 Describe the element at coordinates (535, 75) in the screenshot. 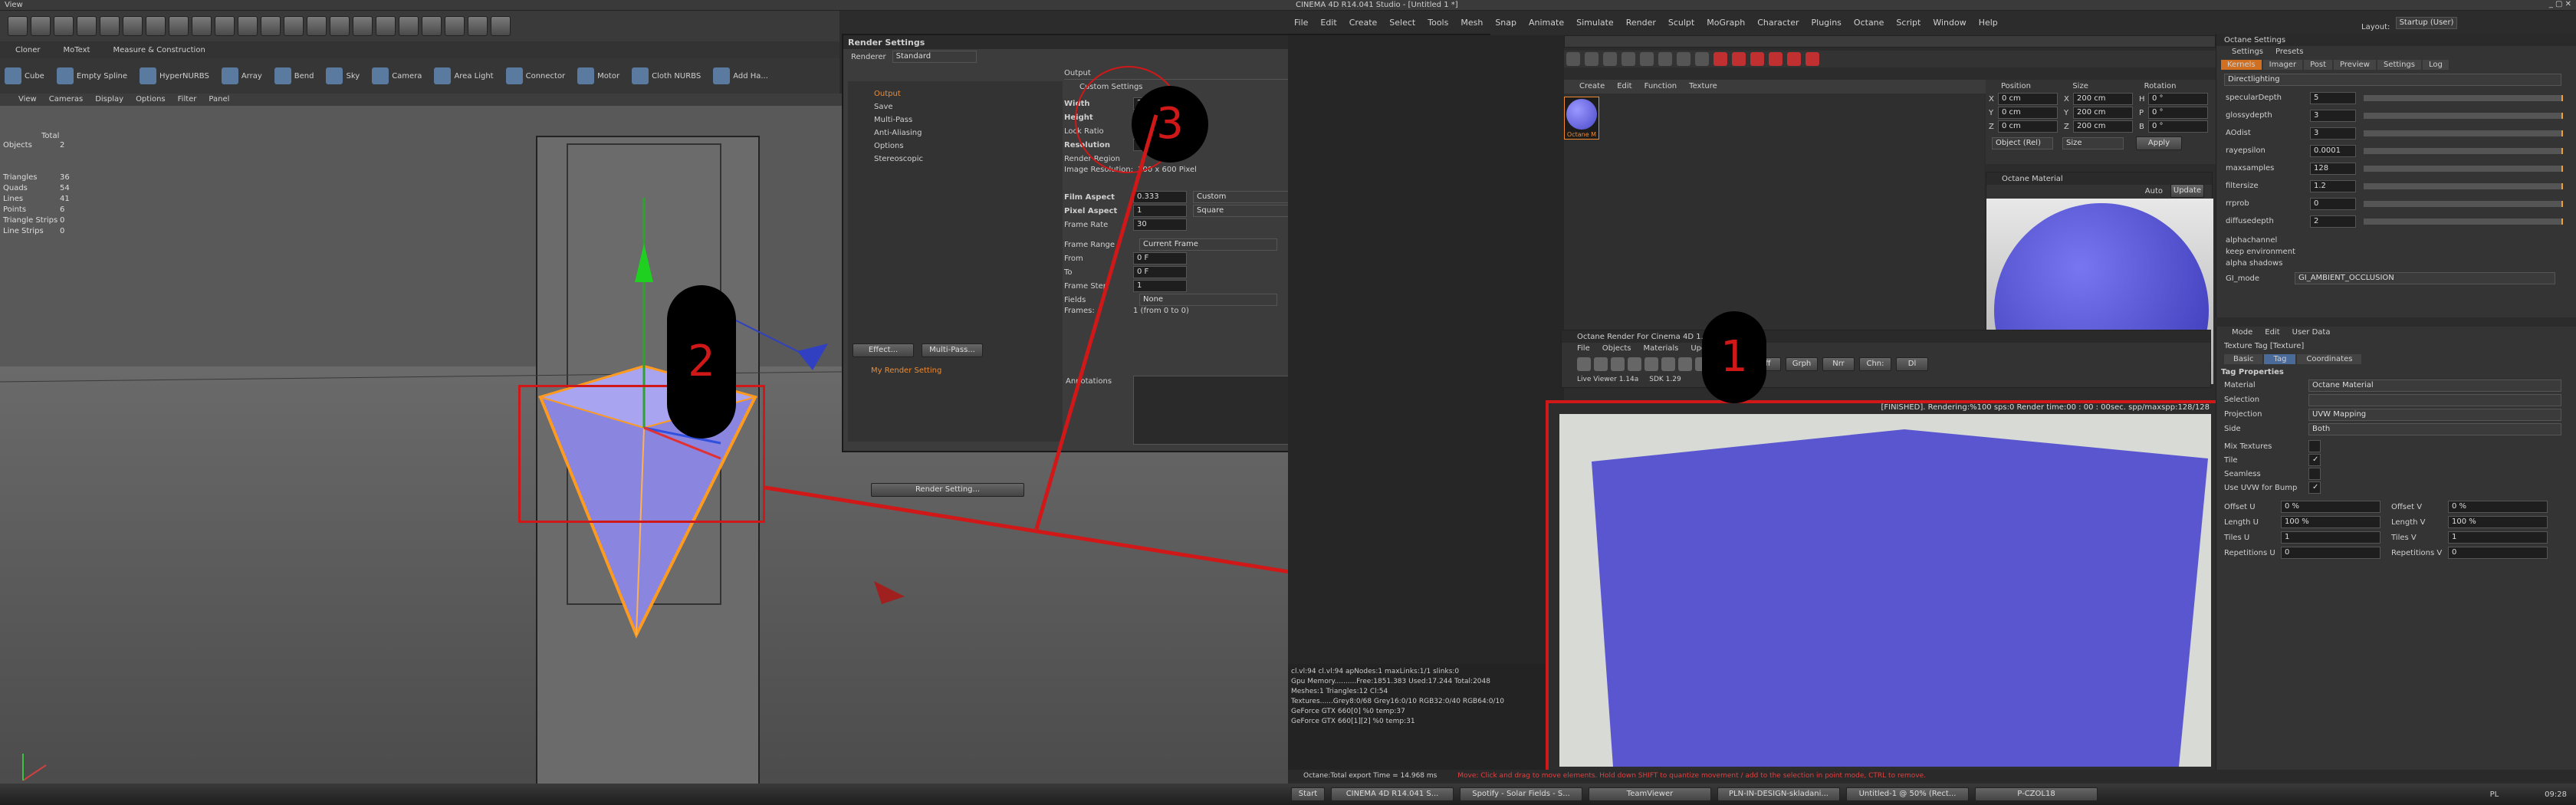

I see `object-button: Connector` at that location.